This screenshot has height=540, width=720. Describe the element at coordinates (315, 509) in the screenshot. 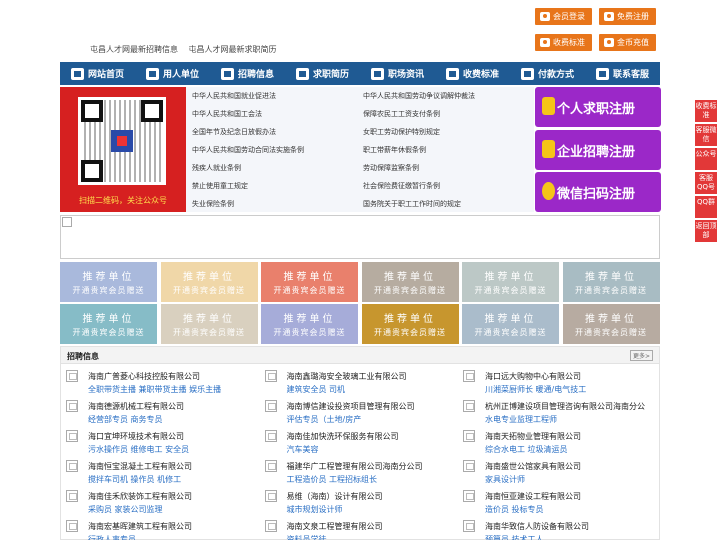

I see `company-jobs: 城市规划设计师` at that location.